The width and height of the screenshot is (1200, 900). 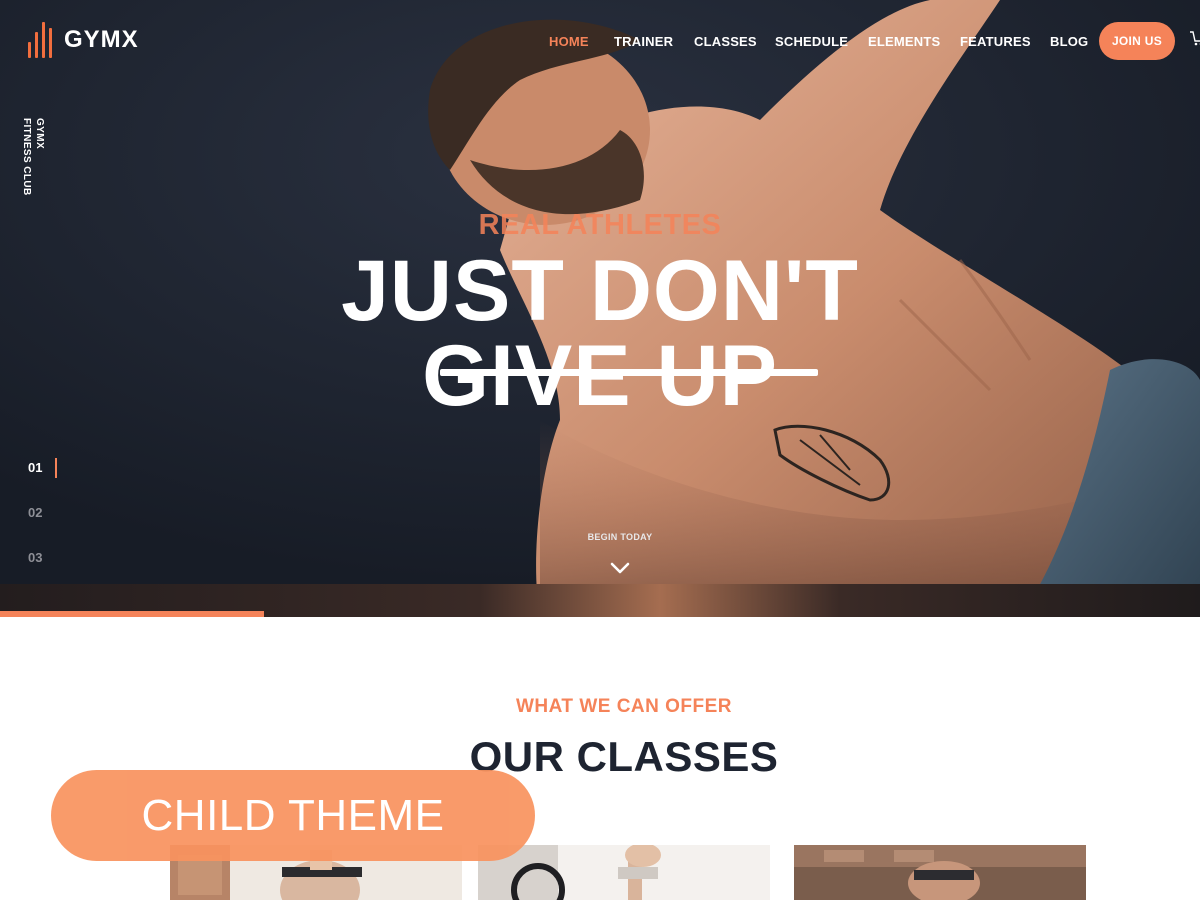 What do you see at coordinates (35, 557) in the screenshot?
I see `slide-number-3: 03` at bounding box center [35, 557].